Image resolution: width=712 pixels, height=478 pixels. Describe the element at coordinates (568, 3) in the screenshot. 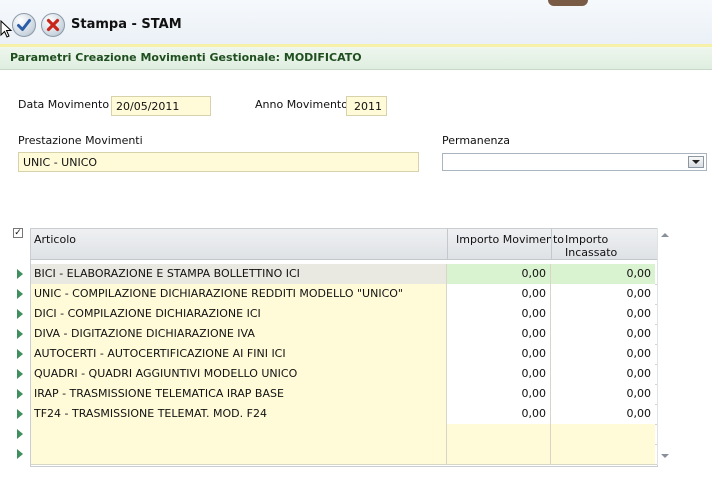

I see `background-decoration` at that location.